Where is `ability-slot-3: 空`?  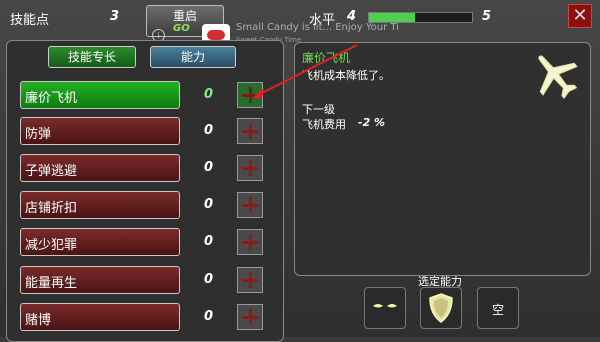
ability-slot-3: 空 is located at coordinates (498, 308).